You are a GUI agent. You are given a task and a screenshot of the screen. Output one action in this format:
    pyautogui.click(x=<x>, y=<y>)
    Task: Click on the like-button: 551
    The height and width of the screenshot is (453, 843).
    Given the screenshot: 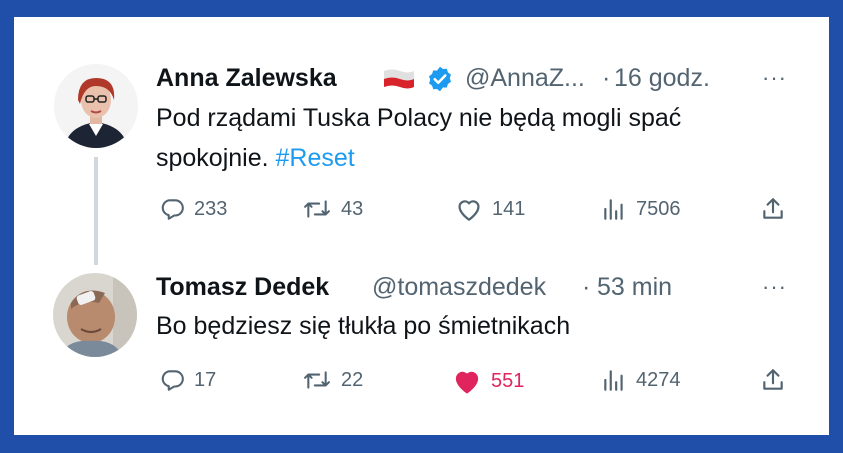 What is the action you would take?
    pyautogui.click(x=487, y=381)
    